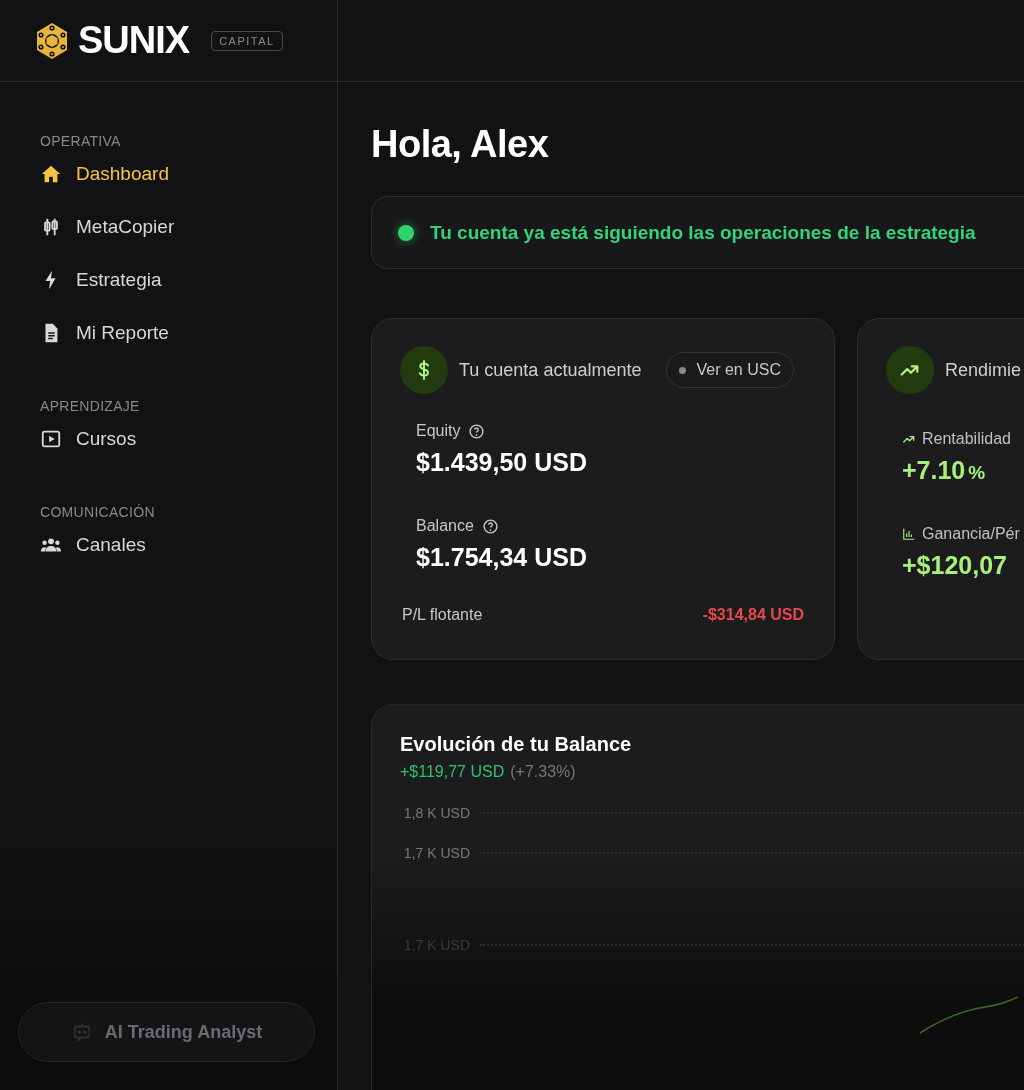  What do you see at coordinates (983, 370) in the screenshot?
I see `card-title: Rendimie` at bounding box center [983, 370].